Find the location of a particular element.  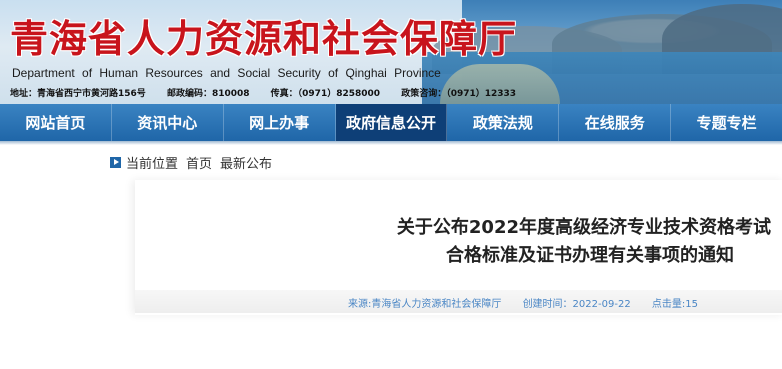

site-fax: 传真：（0971）8258000 is located at coordinates (325, 94).